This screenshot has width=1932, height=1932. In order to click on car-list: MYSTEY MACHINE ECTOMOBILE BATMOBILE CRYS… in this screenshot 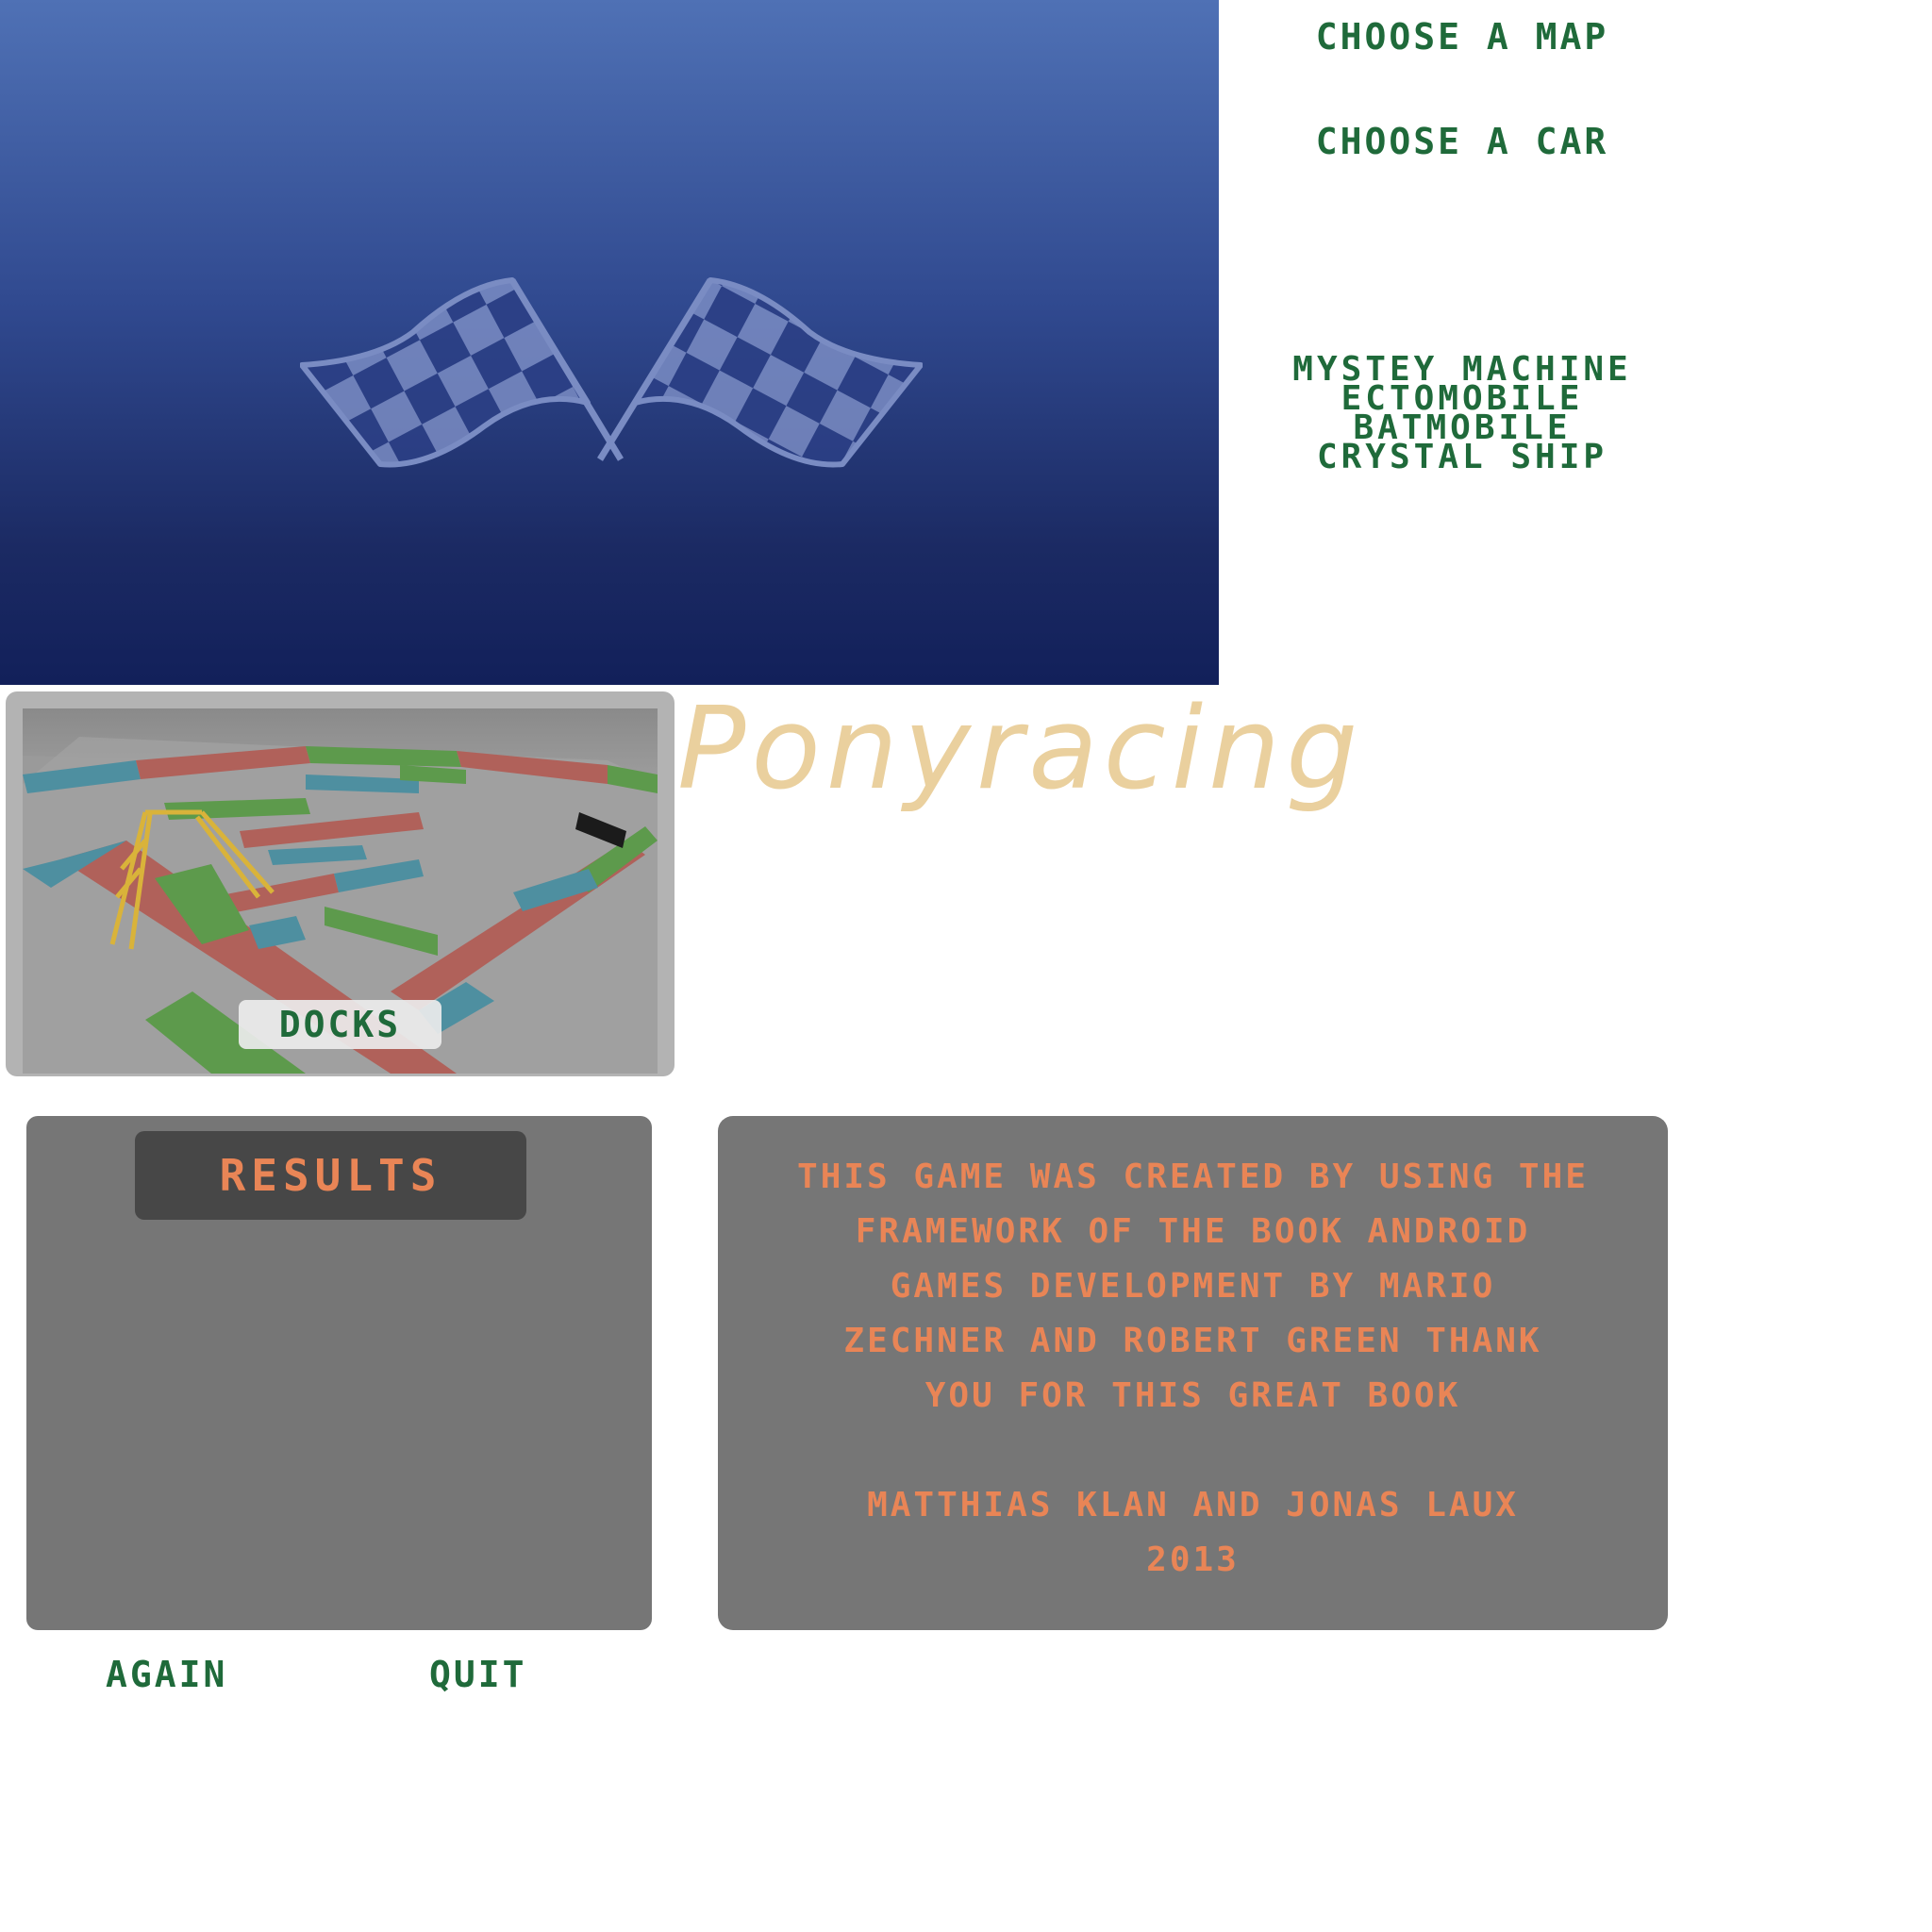, I will do `click(1462, 414)`.